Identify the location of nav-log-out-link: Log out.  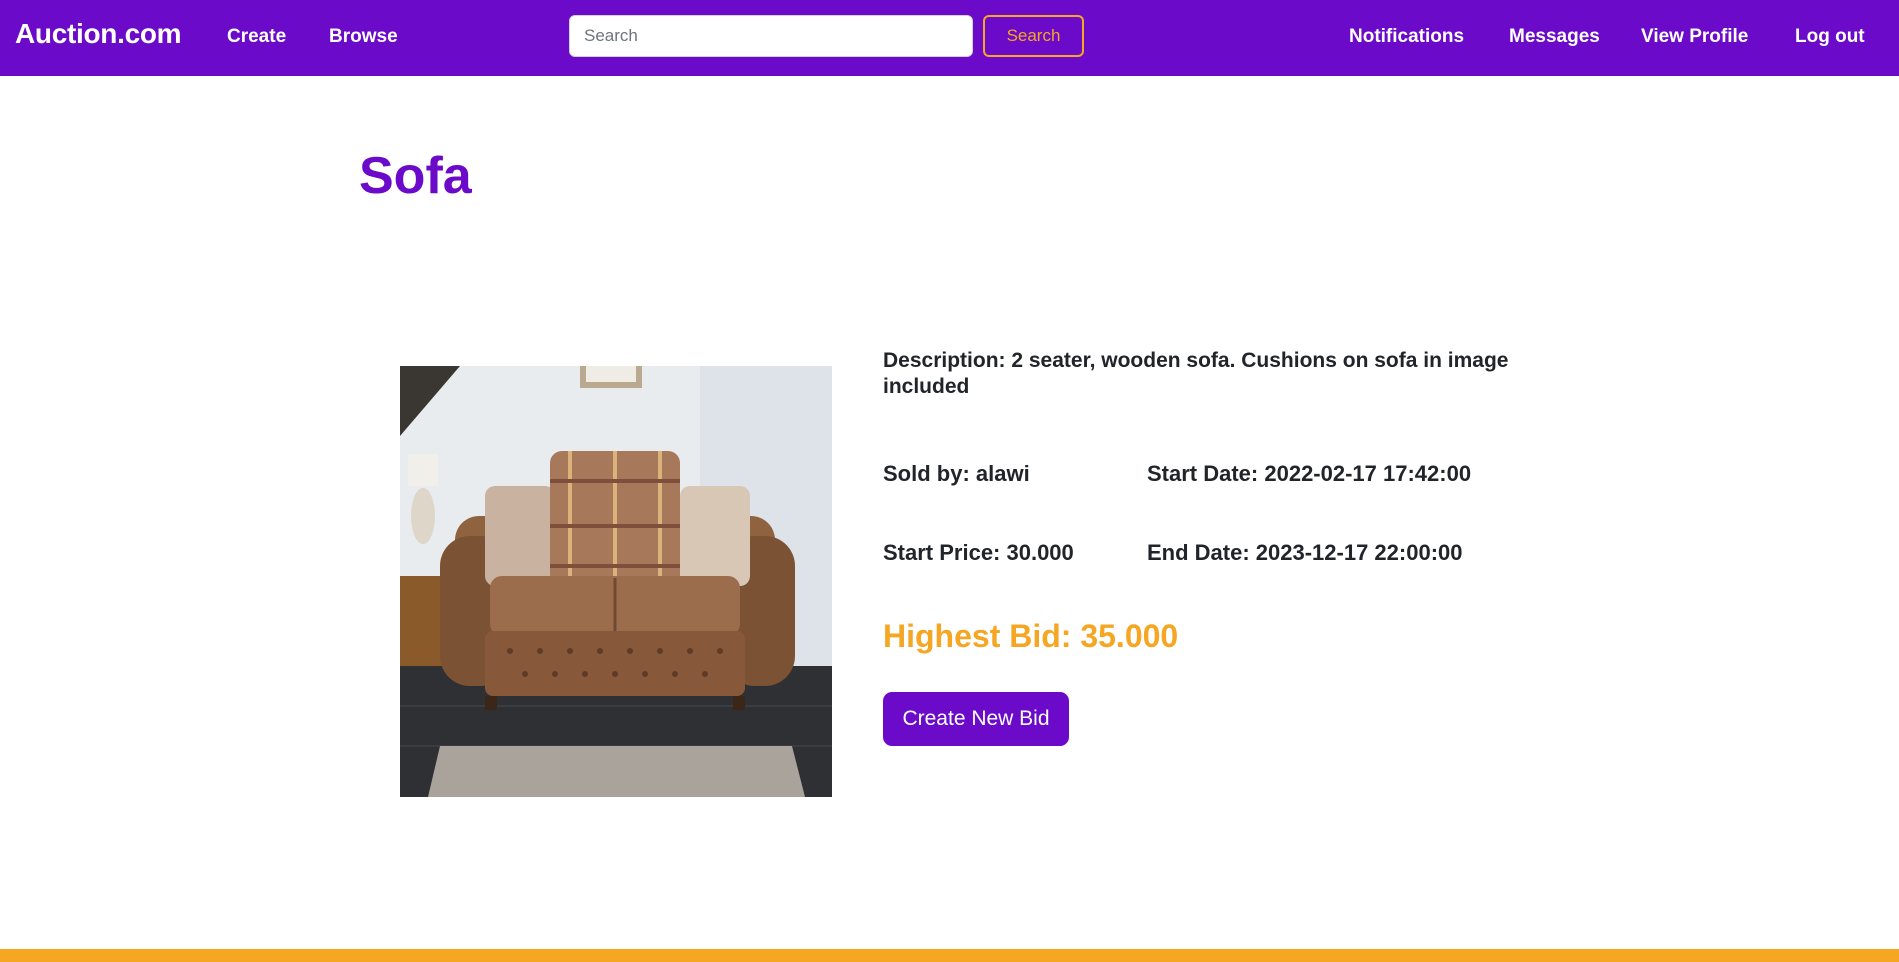
(1830, 37).